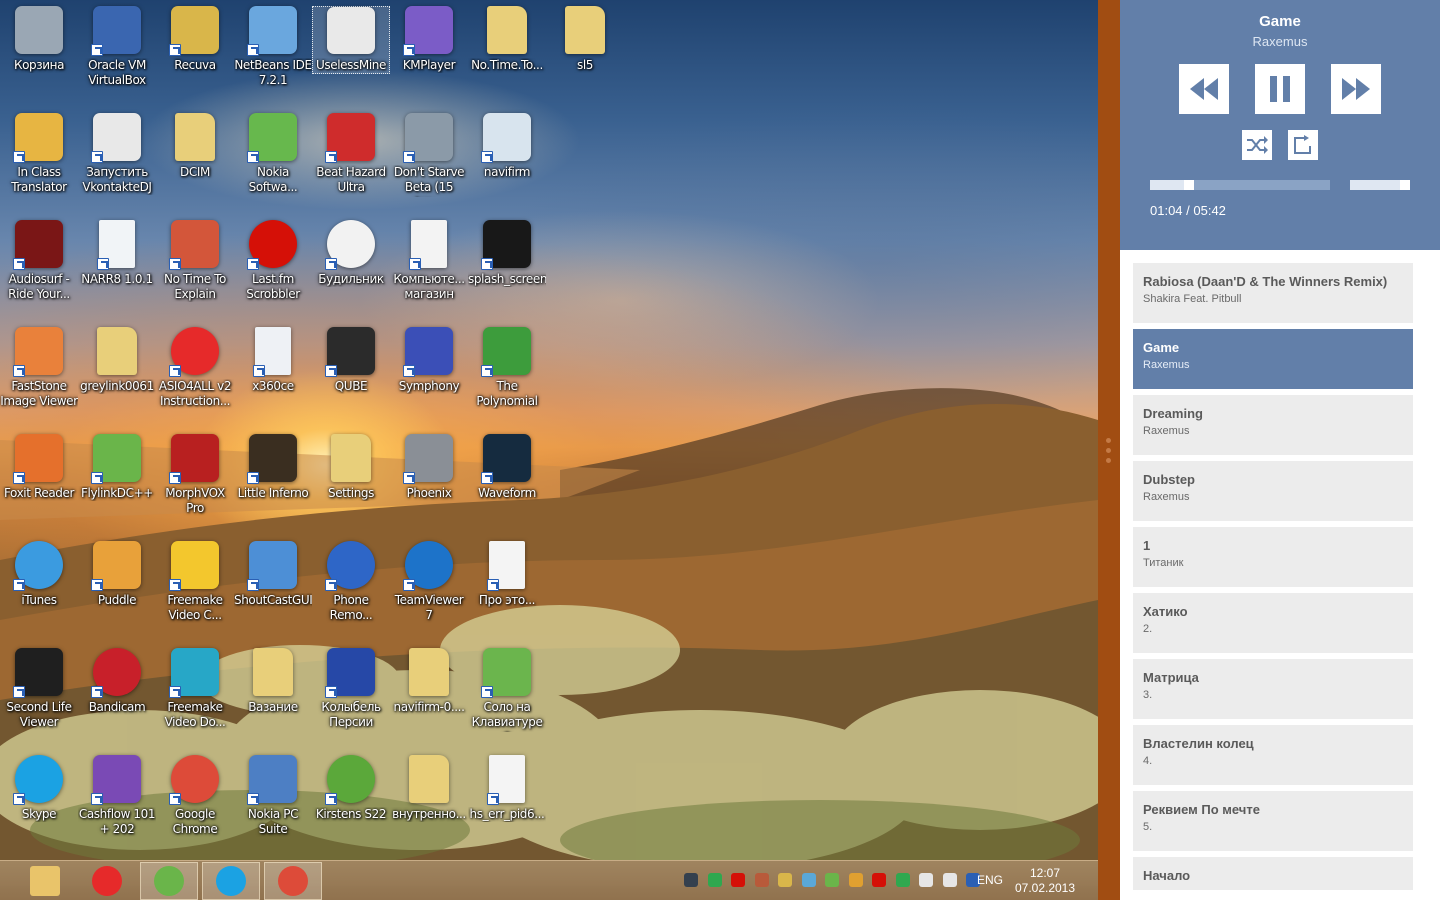 Image resolution: width=1440 pixels, height=900 pixels. What do you see at coordinates (429, 266) in the screenshot?
I see `desktop-icon: Компьюте... магазин` at bounding box center [429, 266].